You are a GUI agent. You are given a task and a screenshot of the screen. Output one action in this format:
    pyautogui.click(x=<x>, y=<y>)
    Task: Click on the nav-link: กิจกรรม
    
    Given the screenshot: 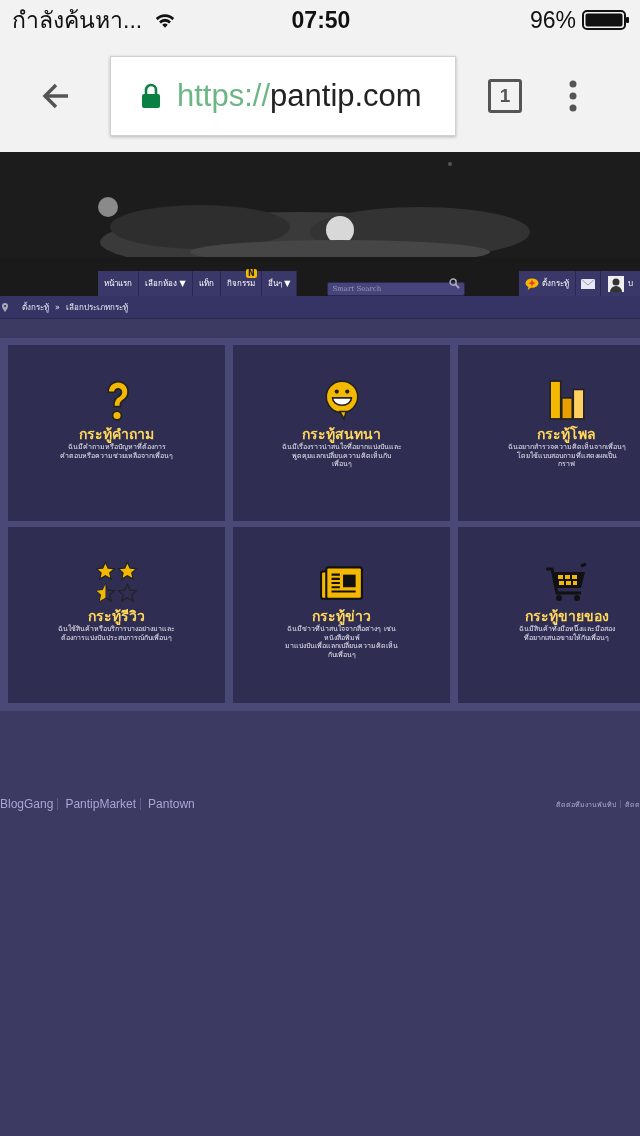 What is the action you would take?
    pyautogui.click(x=240, y=283)
    